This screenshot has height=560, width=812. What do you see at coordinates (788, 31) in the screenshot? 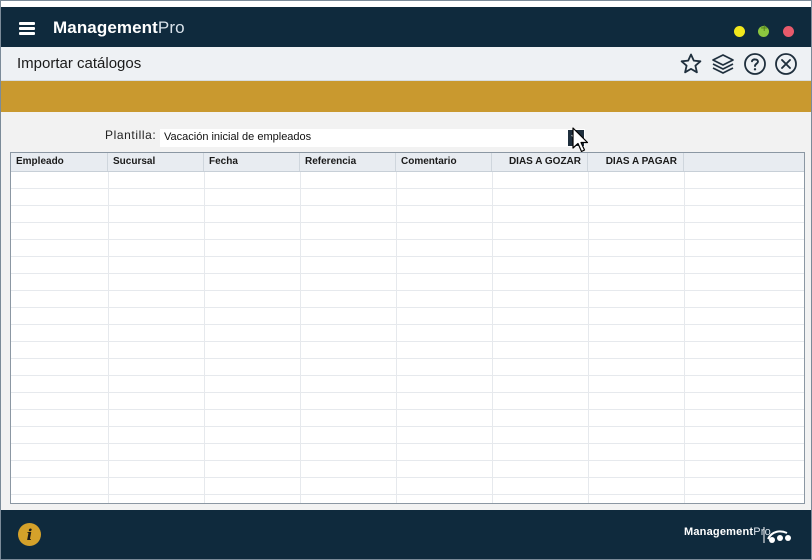
I see `close-window-button` at bounding box center [788, 31].